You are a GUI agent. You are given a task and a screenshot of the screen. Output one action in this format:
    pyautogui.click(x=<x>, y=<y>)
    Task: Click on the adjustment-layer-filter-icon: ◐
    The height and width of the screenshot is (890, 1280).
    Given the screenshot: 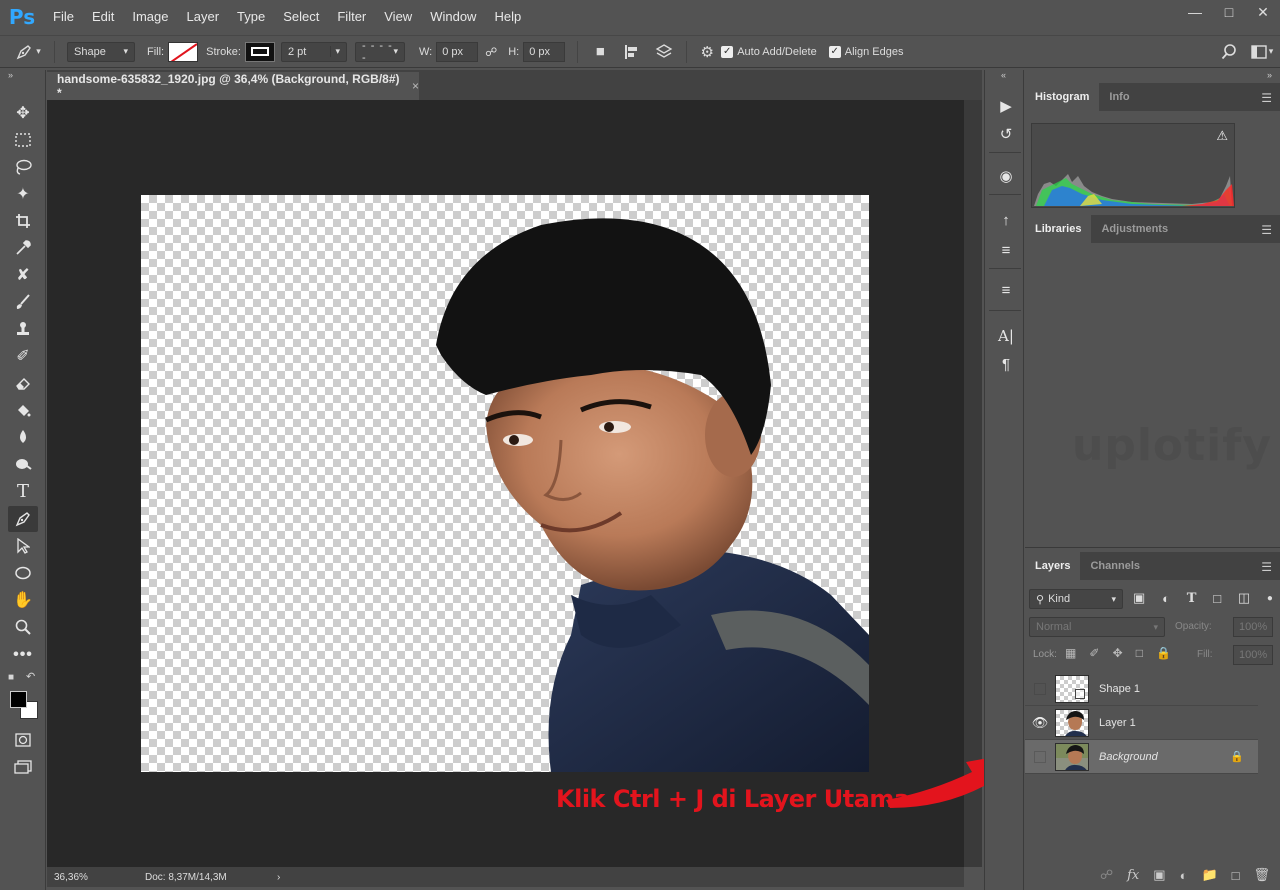 What is the action you would take?
    pyautogui.click(x=1166, y=598)
    